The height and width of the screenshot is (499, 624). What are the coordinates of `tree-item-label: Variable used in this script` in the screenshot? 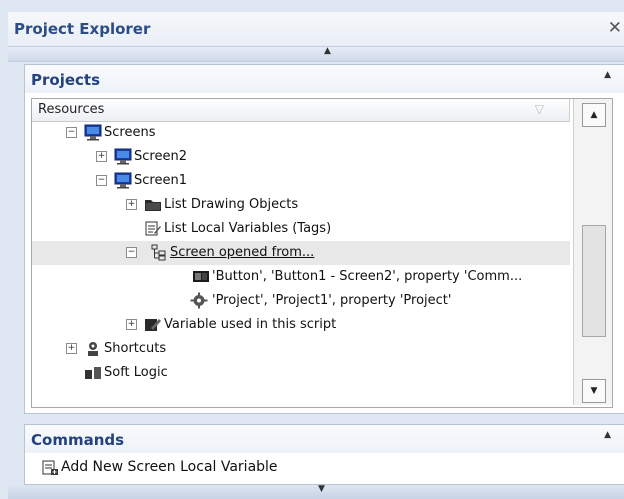 It's located at (250, 324).